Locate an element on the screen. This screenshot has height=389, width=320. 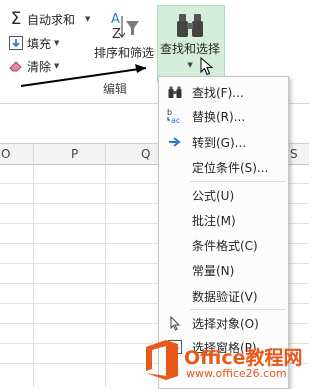
menu-item-data-validation: 数据验证(V) is located at coordinates (223, 296).